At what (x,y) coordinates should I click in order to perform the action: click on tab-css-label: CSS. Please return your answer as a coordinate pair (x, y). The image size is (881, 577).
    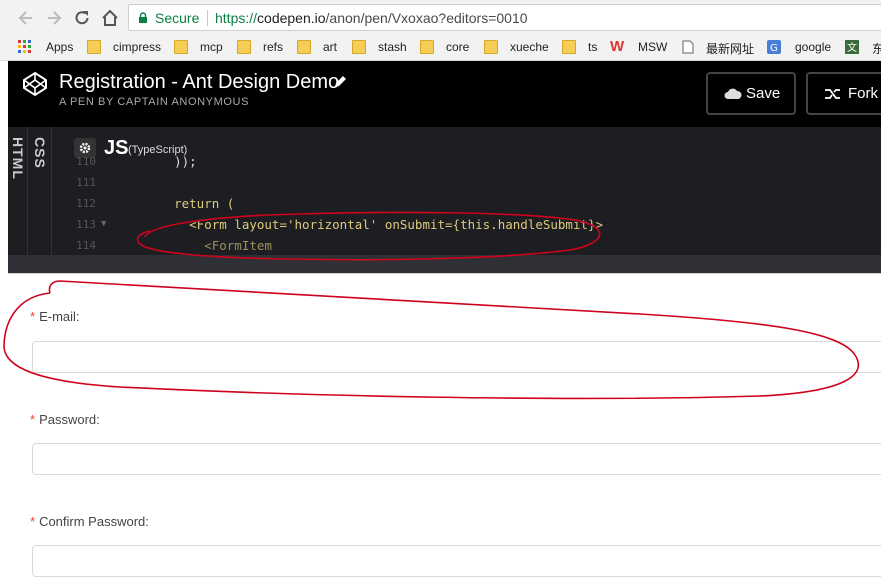
    Looking at the image, I should click on (40, 153).